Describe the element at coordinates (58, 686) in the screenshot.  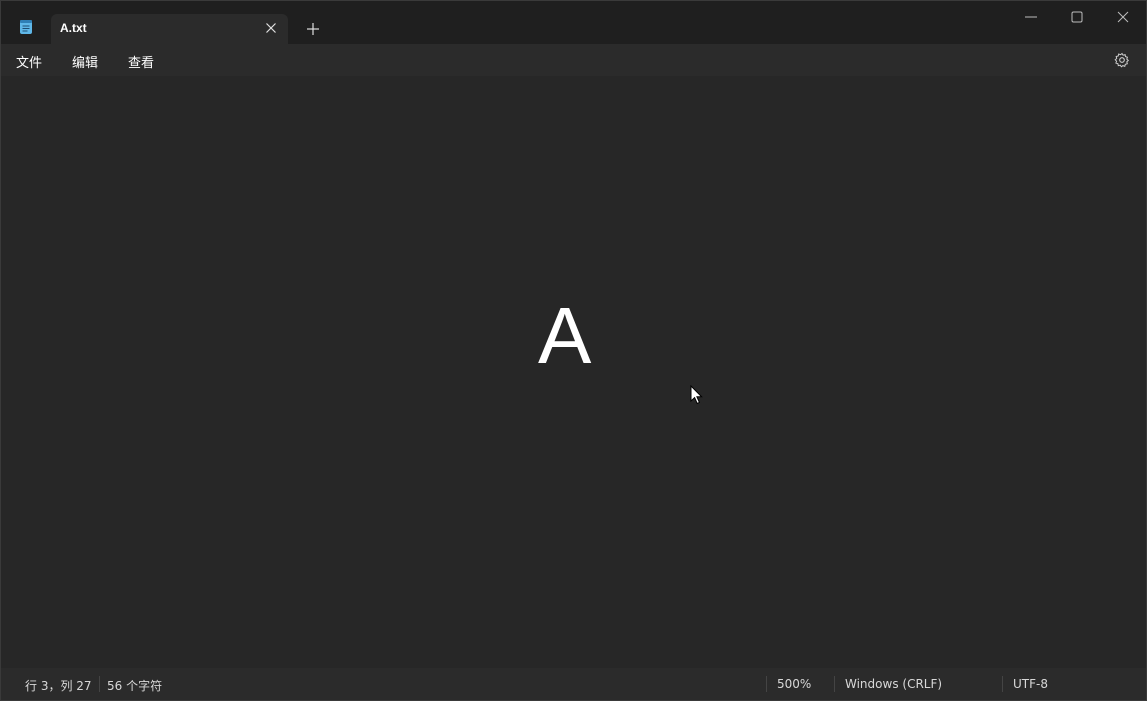
I see `cursor-position: 行 3，列 27` at that location.